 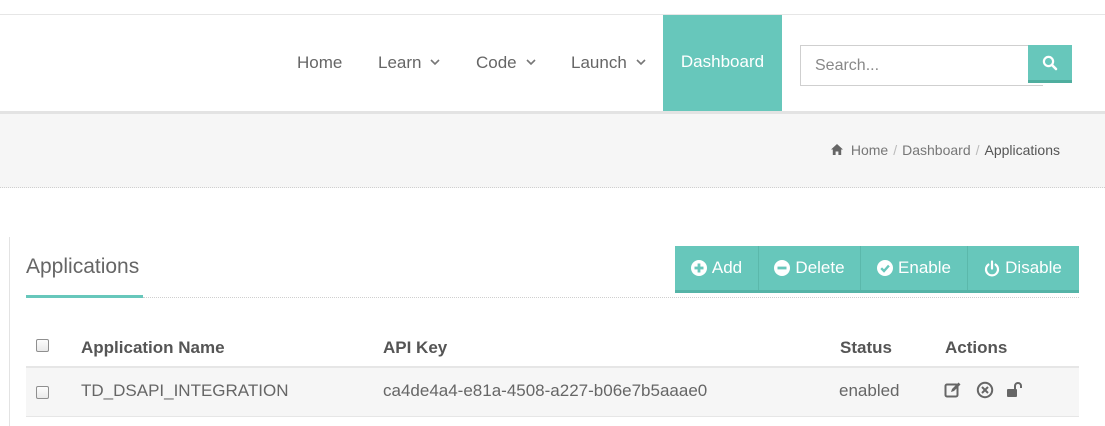 What do you see at coordinates (1014, 390) in the screenshot?
I see `unlock-icon` at bounding box center [1014, 390].